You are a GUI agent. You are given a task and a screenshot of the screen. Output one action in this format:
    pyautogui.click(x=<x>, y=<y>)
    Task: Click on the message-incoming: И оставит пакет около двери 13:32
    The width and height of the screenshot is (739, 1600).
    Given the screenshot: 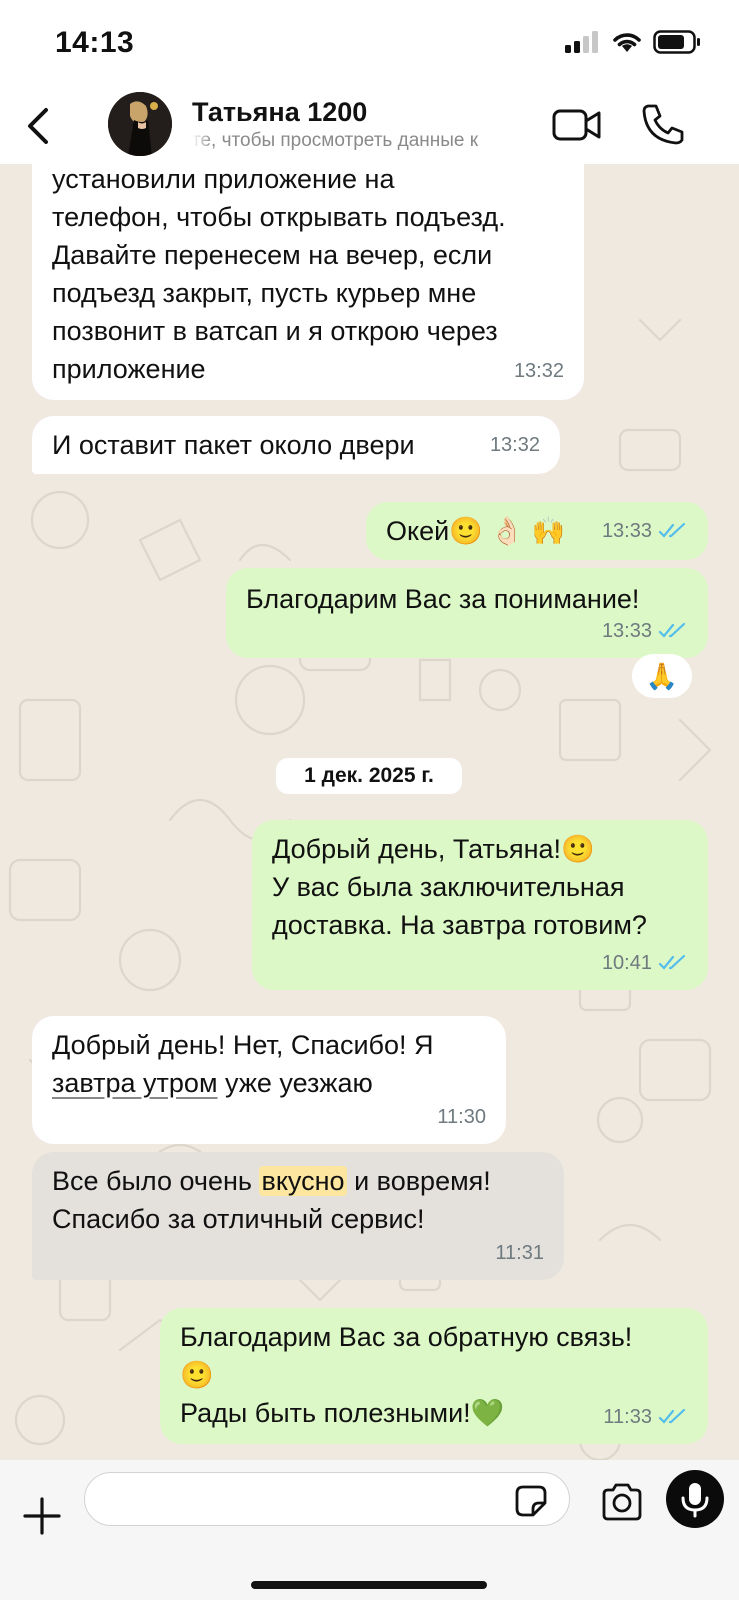 What is the action you would take?
    pyautogui.click(x=296, y=445)
    